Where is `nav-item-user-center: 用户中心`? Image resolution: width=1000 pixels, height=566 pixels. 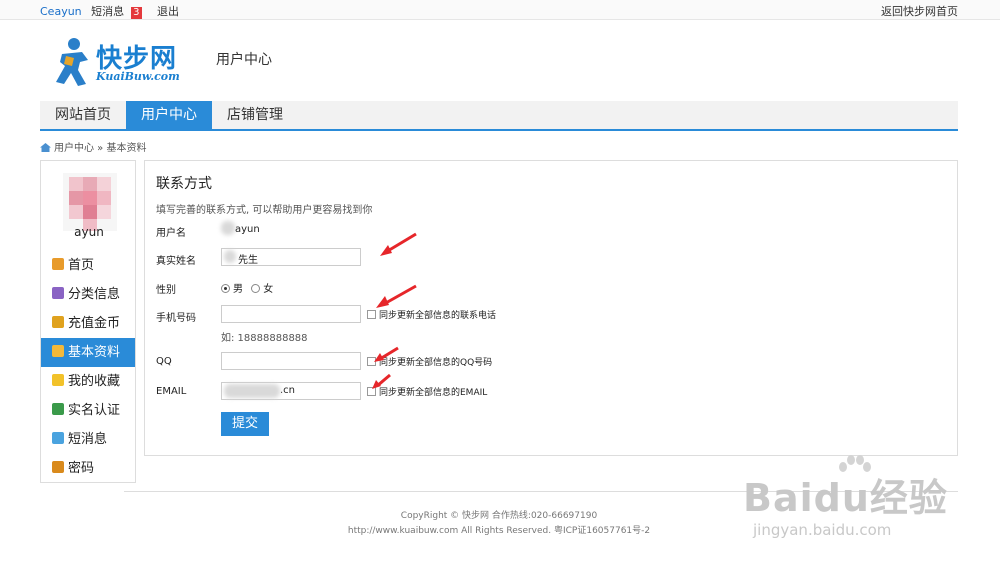 nav-item-user-center: 用户中心 is located at coordinates (169, 115).